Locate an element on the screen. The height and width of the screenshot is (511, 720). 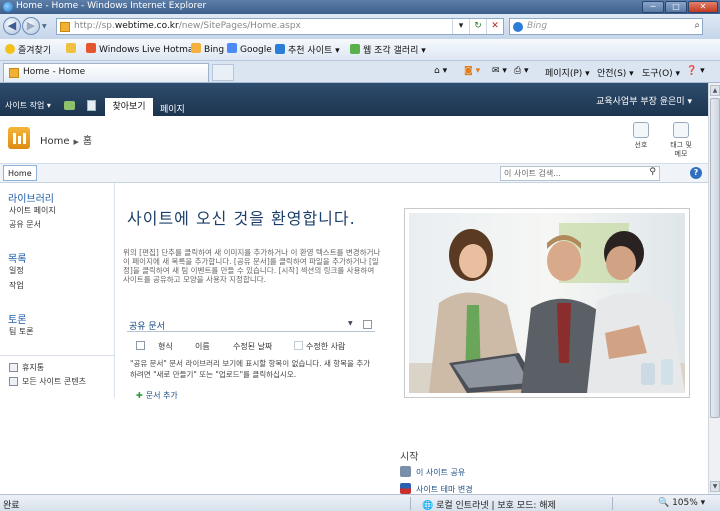
sp-ribbon-bar: 사이트 작업 ▾ 찾아보기 페이지 교육사업부 부장 윤은미 ▾ is located at coordinates (354, 99).